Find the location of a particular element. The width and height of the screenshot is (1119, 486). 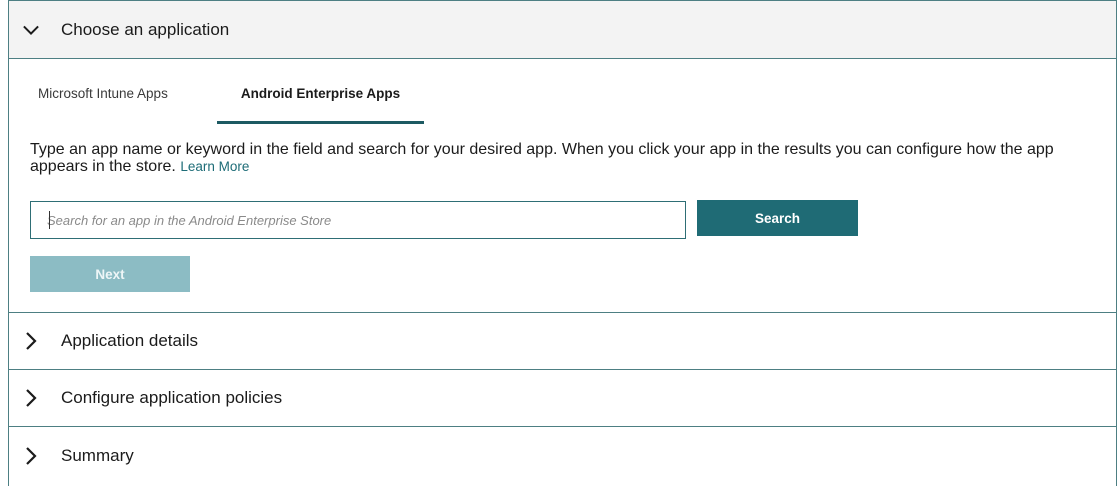

section-header-choose-application: Choose an application is located at coordinates (562, 30).